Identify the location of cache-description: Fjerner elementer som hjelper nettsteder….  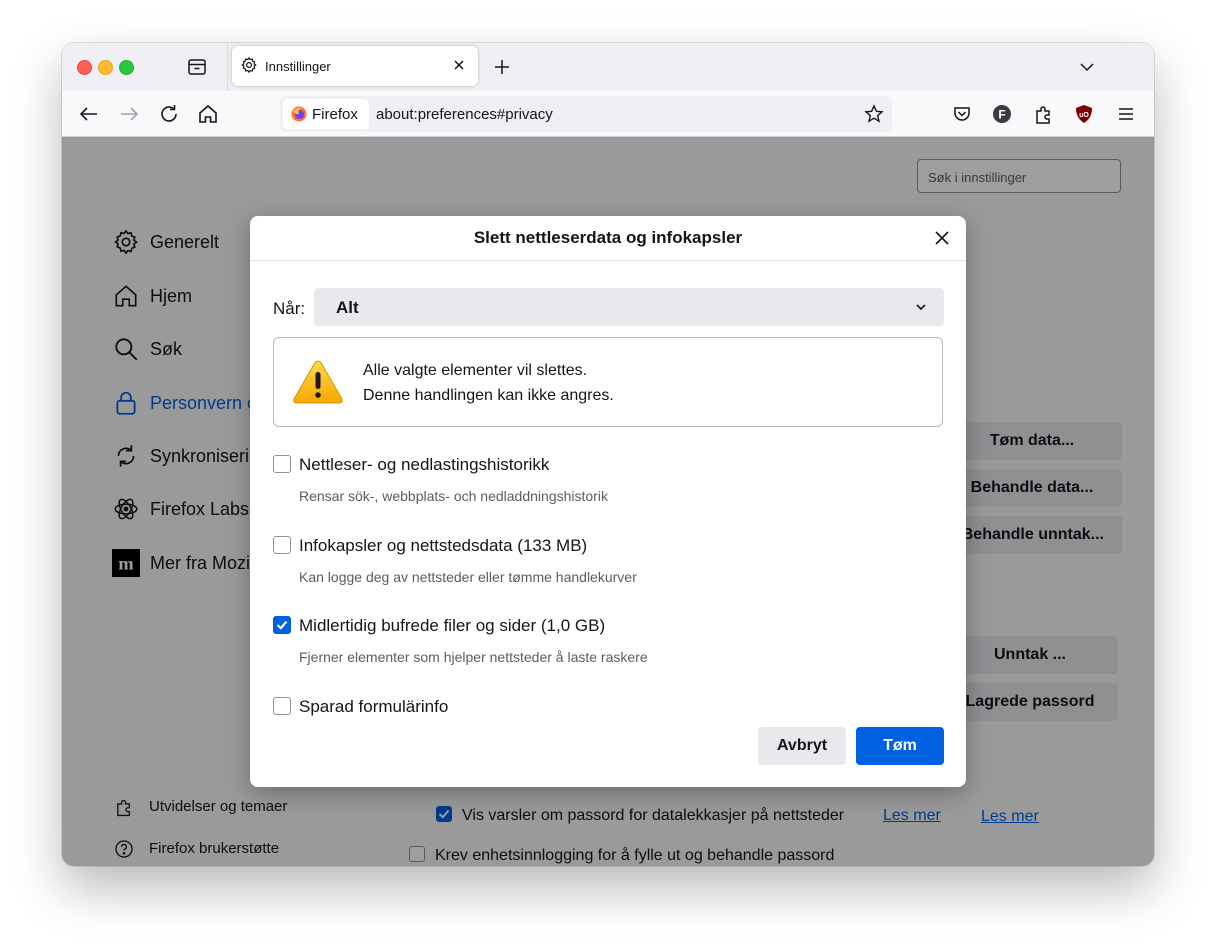
(473, 657).